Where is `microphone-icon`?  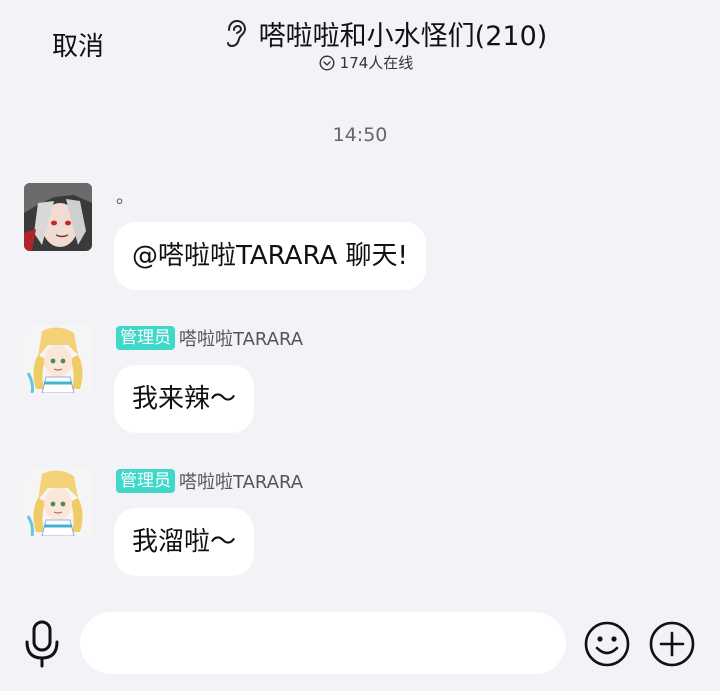 microphone-icon is located at coordinates (42, 644).